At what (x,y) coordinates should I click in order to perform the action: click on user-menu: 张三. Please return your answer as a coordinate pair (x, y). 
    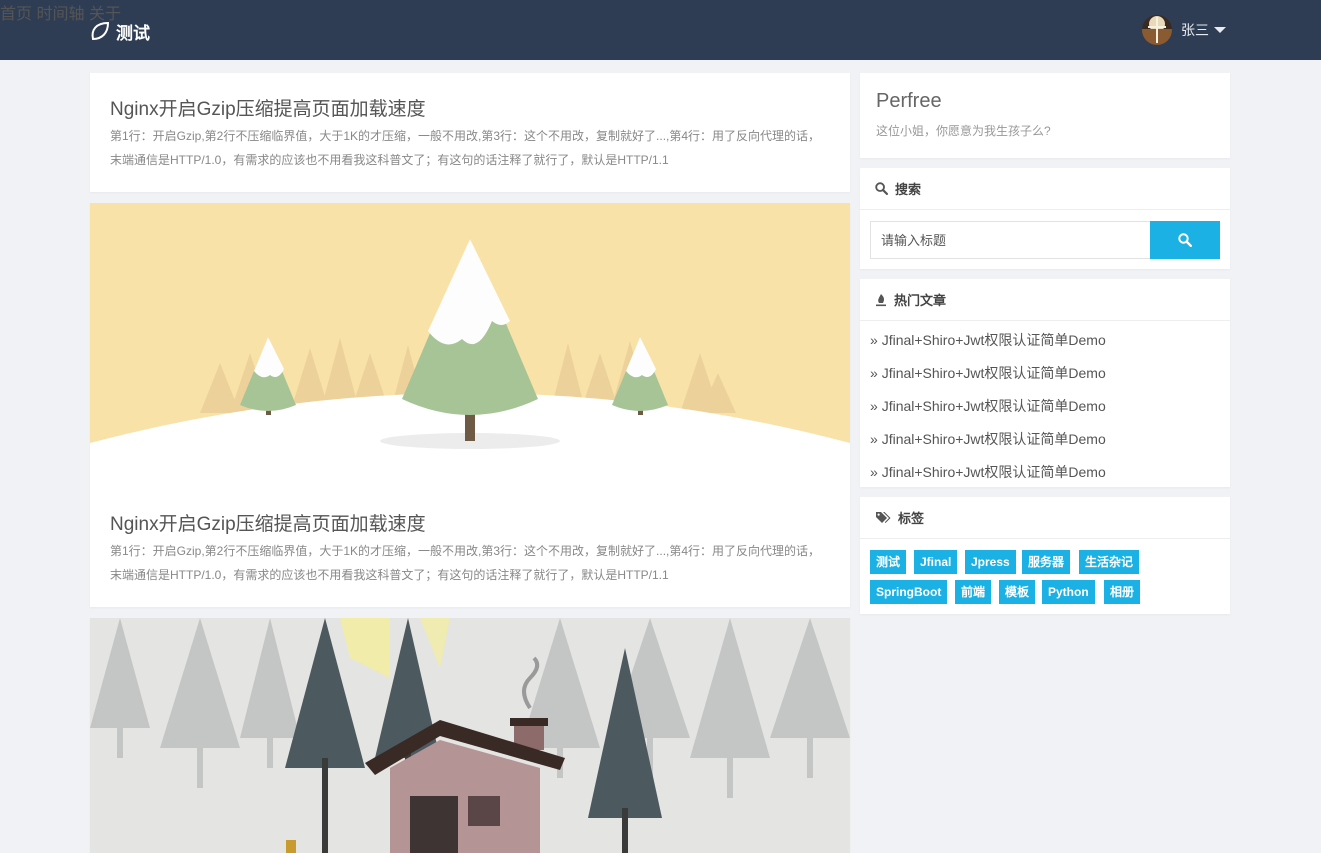
    Looking at the image, I should click on (1184, 30).